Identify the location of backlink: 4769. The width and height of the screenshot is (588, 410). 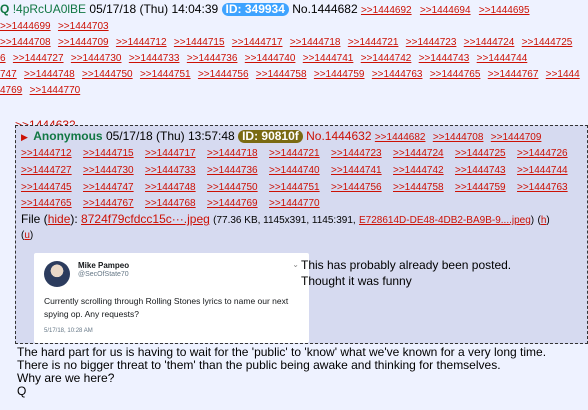
(11, 90).